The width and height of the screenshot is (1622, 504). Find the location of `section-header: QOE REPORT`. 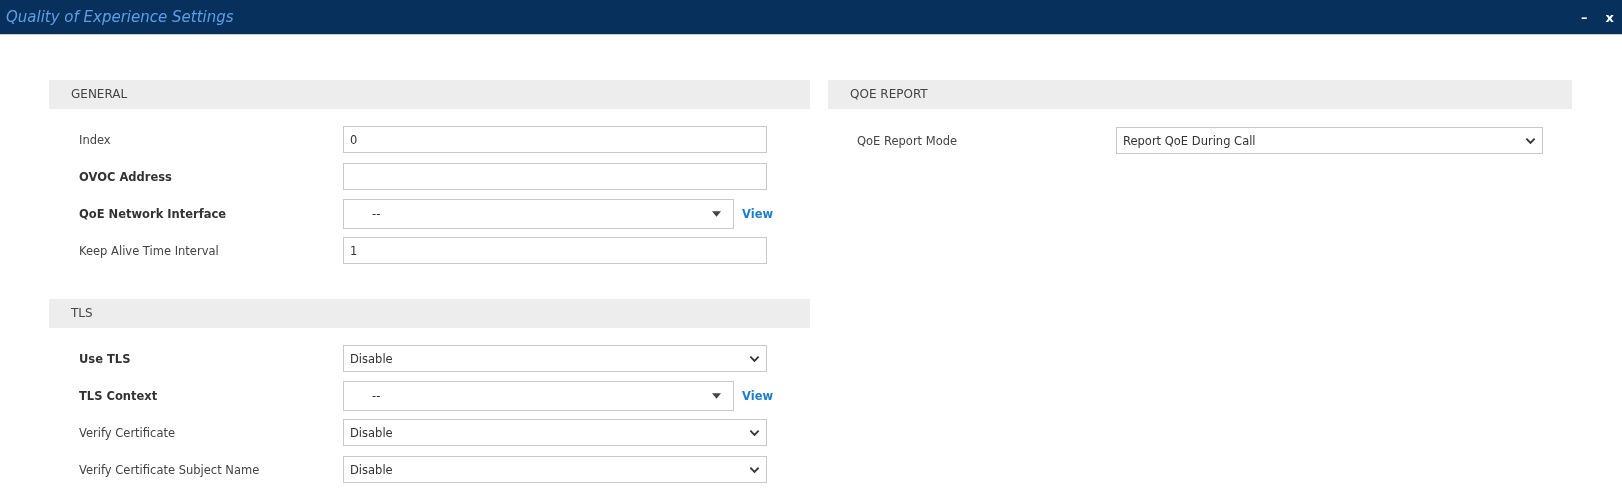

section-header: QOE REPORT is located at coordinates (1200, 94).